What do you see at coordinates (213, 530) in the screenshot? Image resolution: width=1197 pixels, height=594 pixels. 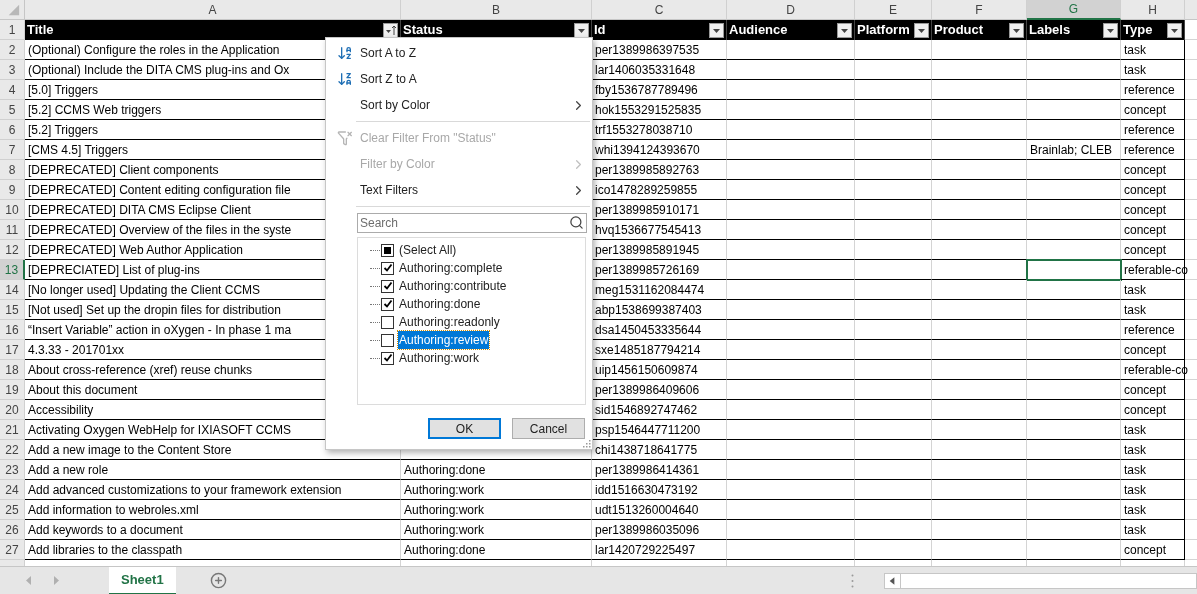 I see `table-cell: Add keywords to a document` at bounding box center [213, 530].